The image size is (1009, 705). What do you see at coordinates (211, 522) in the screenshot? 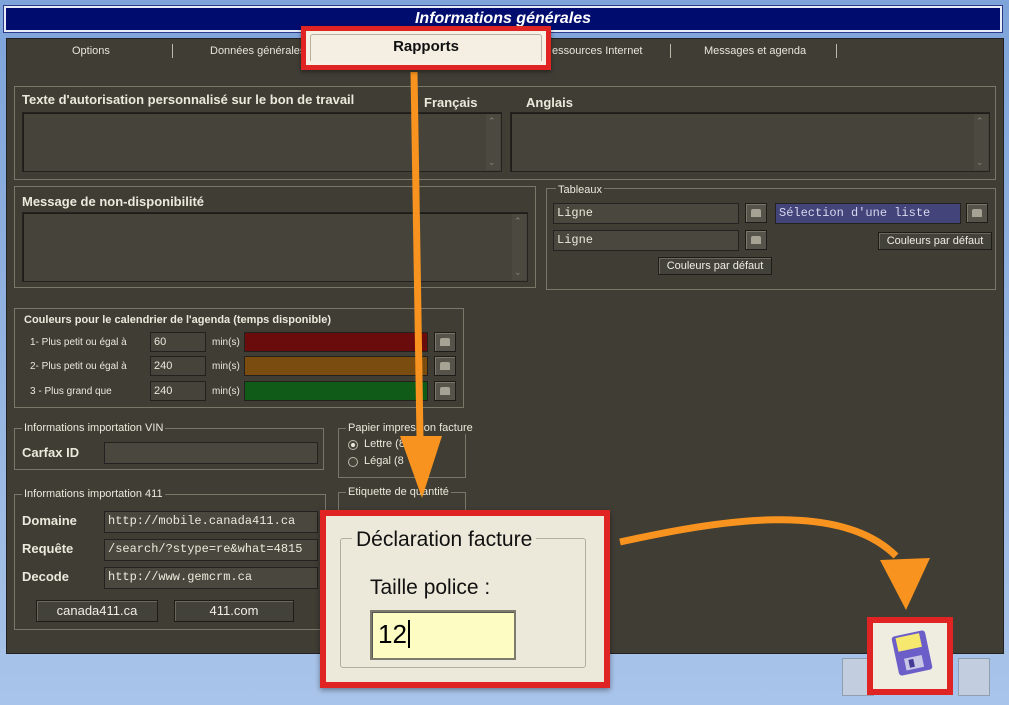
I see `domaine-input: http://mobile.canada411.ca` at bounding box center [211, 522].